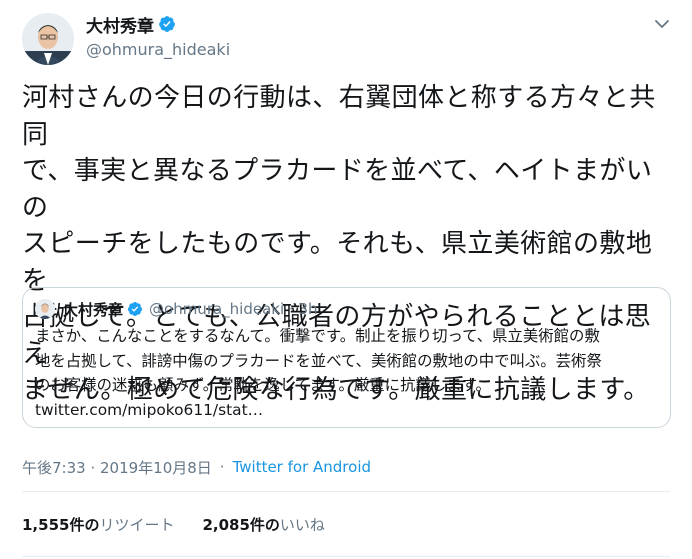  I want to click on tweet-text-line: で、事実と異なるプラカードを並べて、ヘイトまがいの, so click(337, 189).